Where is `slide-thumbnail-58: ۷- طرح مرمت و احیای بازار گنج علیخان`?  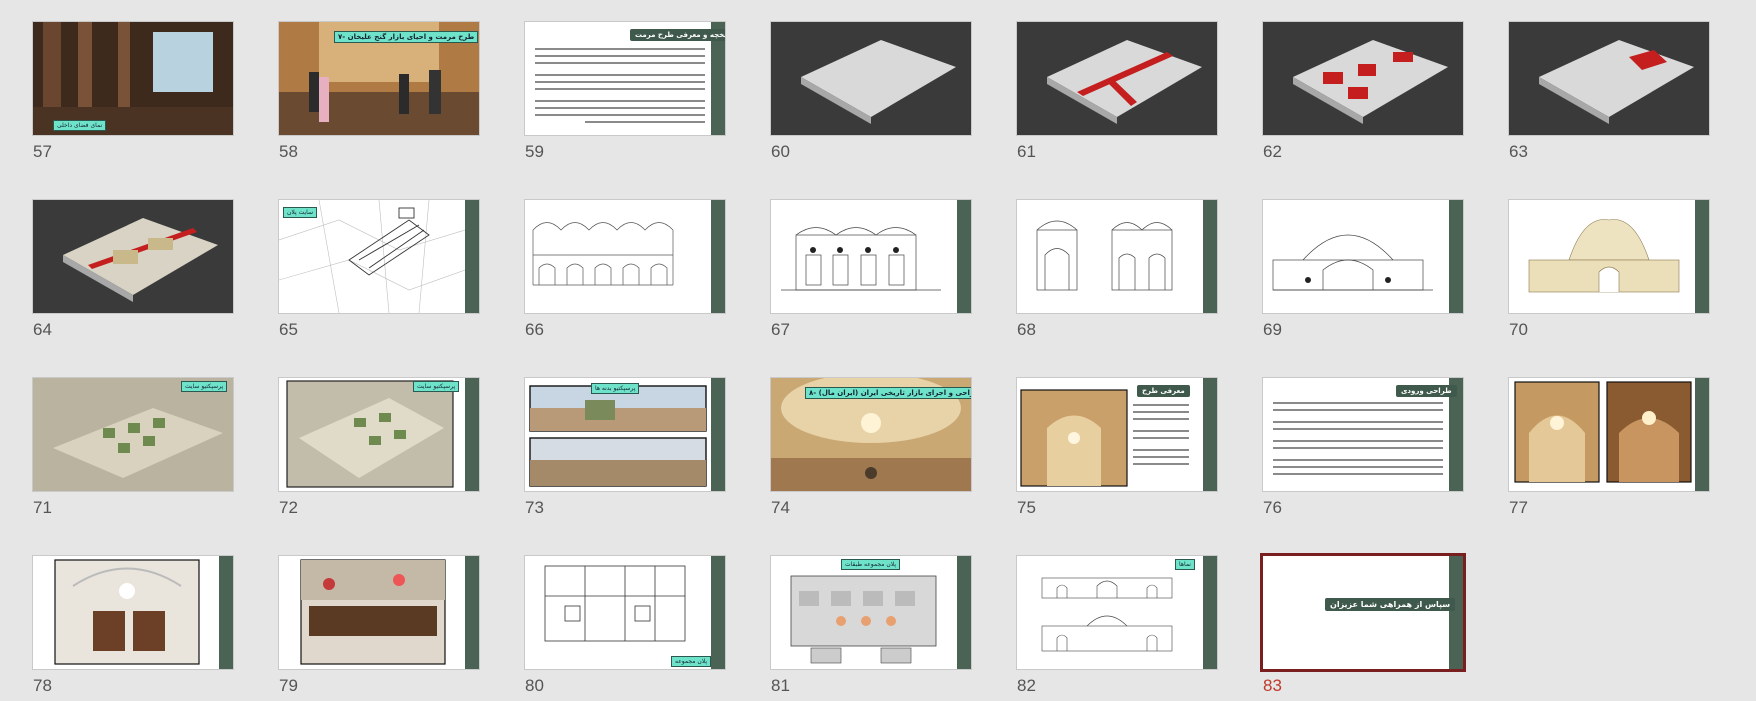
slide-thumbnail-58: ۷- طرح مرمت و احیای بازار گنج علیخان is located at coordinates (379, 78).